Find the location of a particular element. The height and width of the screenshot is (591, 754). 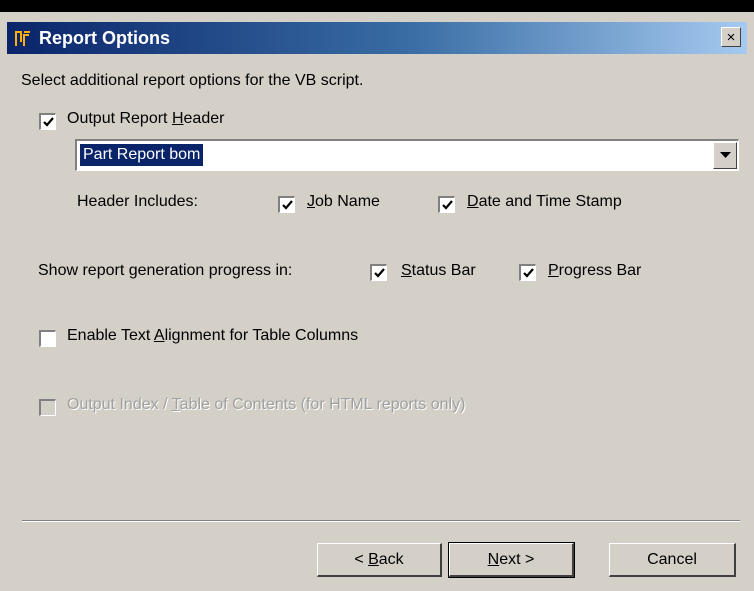

output-header-checkbox is located at coordinates (47, 121).